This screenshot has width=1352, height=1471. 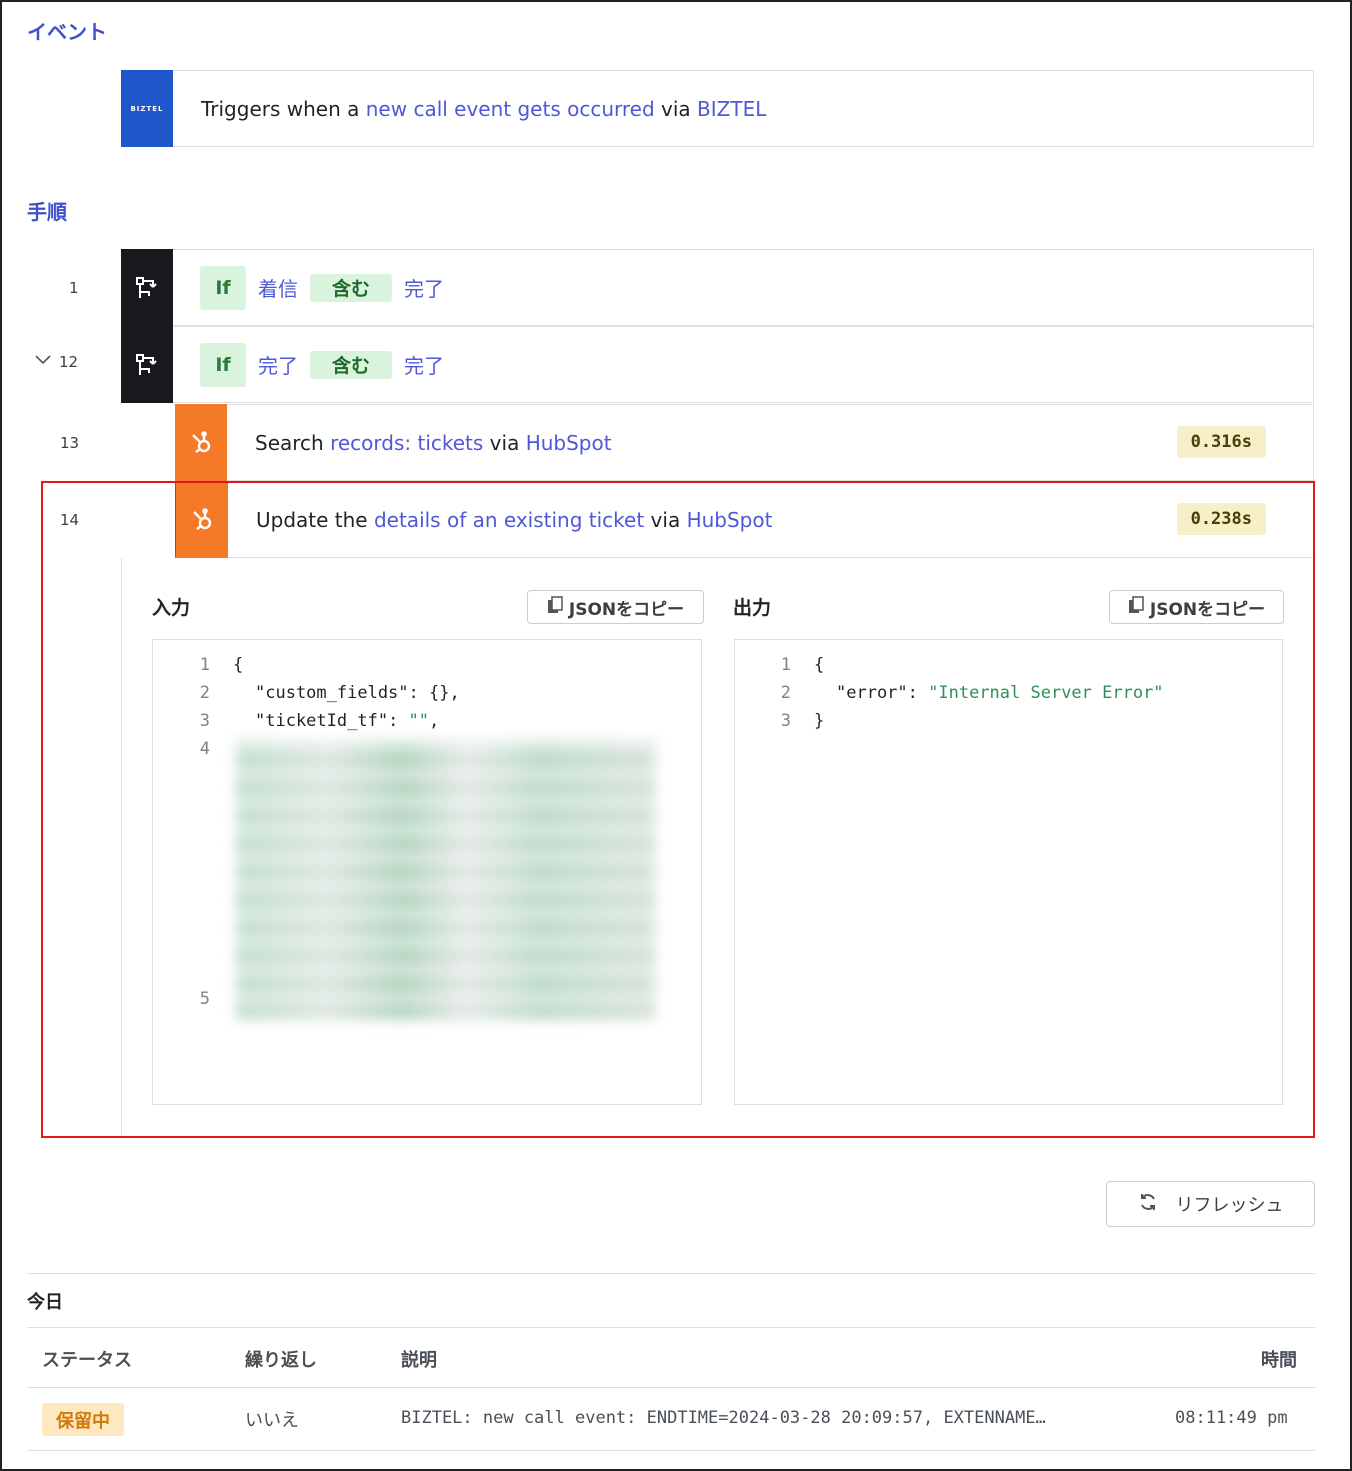 I want to click on repeat-value: いいえ, so click(x=272, y=1420).